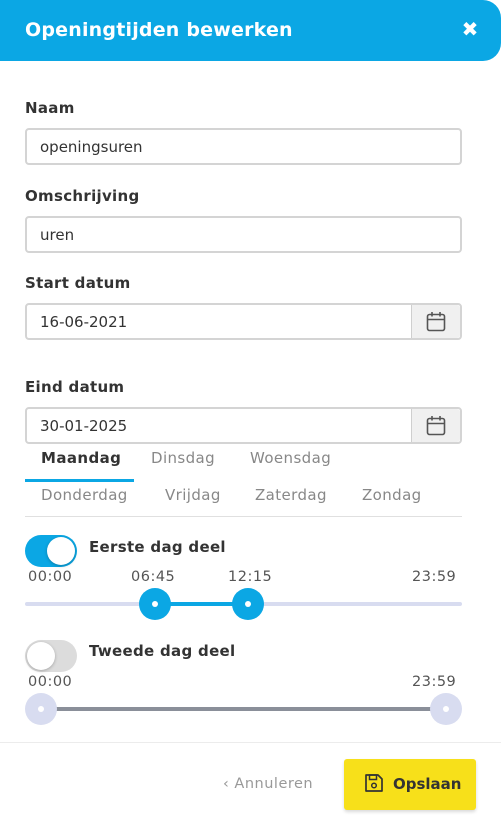  What do you see at coordinates (193, 495) in the screenshot?
I see `tab-vrijdag: Vrijdag` at bounding box center [193, 495].